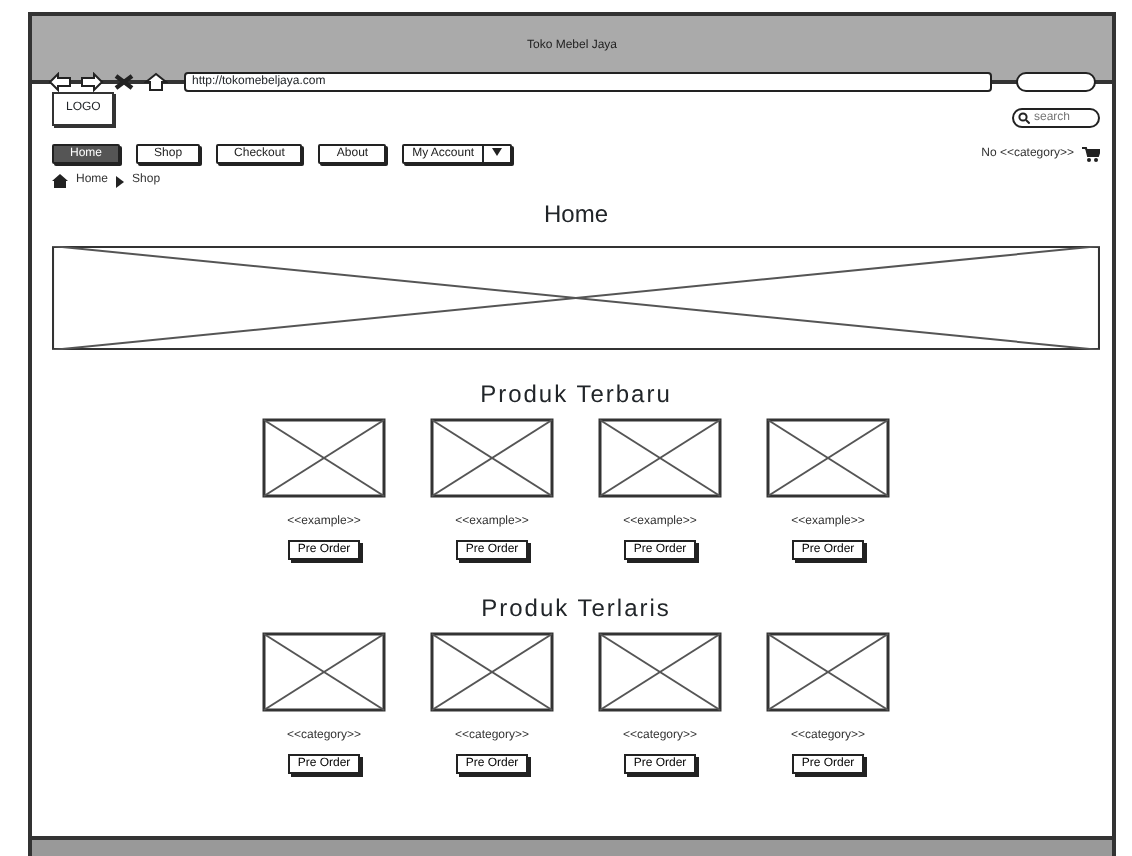 This screenshot has width=1132, height=856. I want to click on cart-icon, so click(1091, 154).